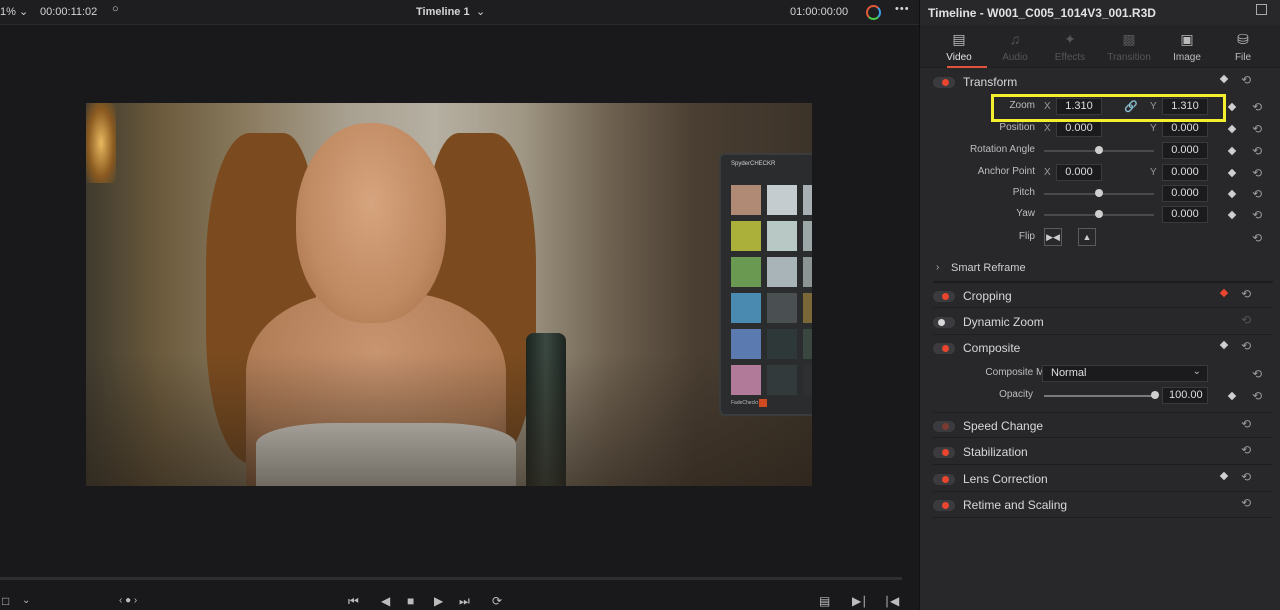  I want to click on jog-control: ‹ ● ›, so click(128, 601).